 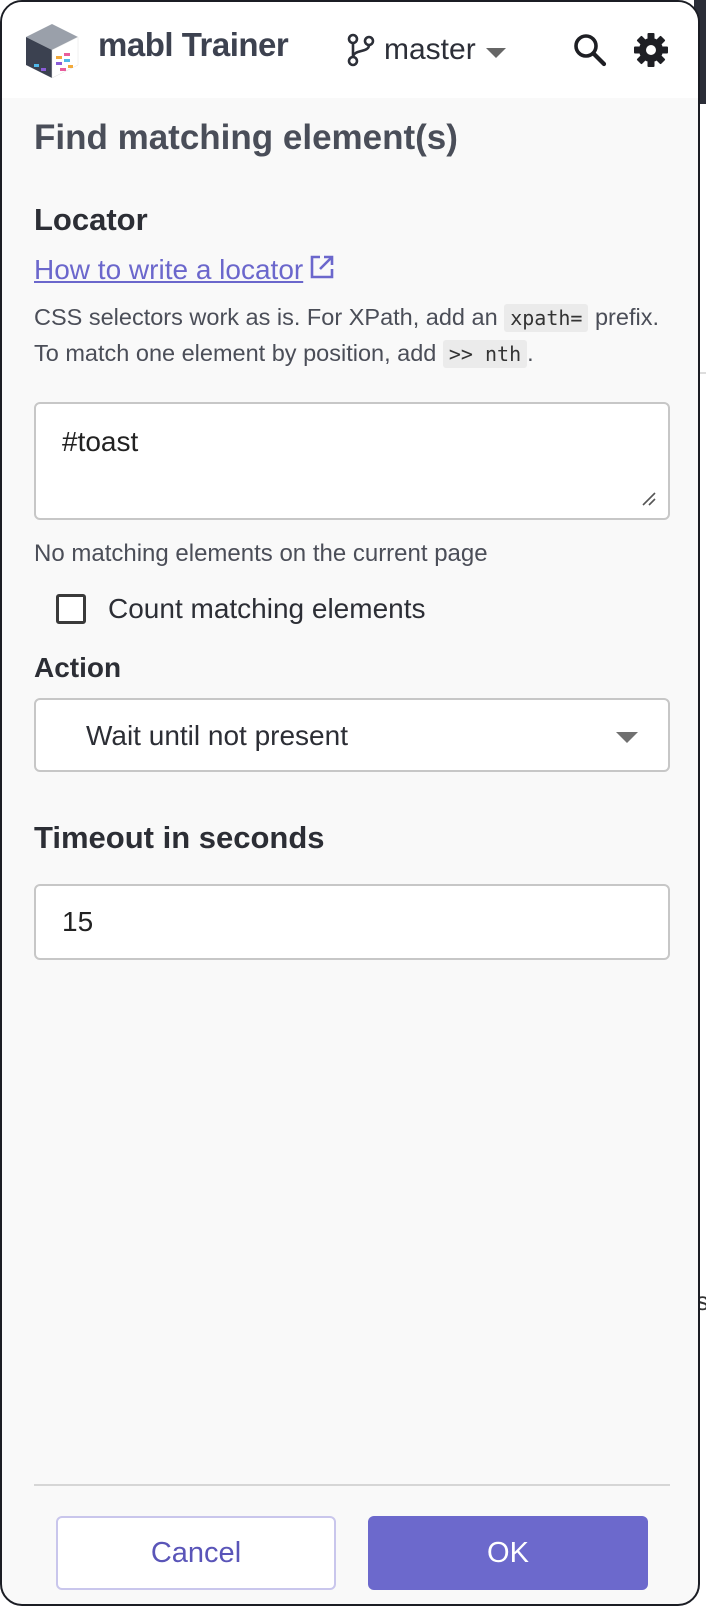 I want to click on locator-help-link: How to write a locator, so click(x=184, y=270).